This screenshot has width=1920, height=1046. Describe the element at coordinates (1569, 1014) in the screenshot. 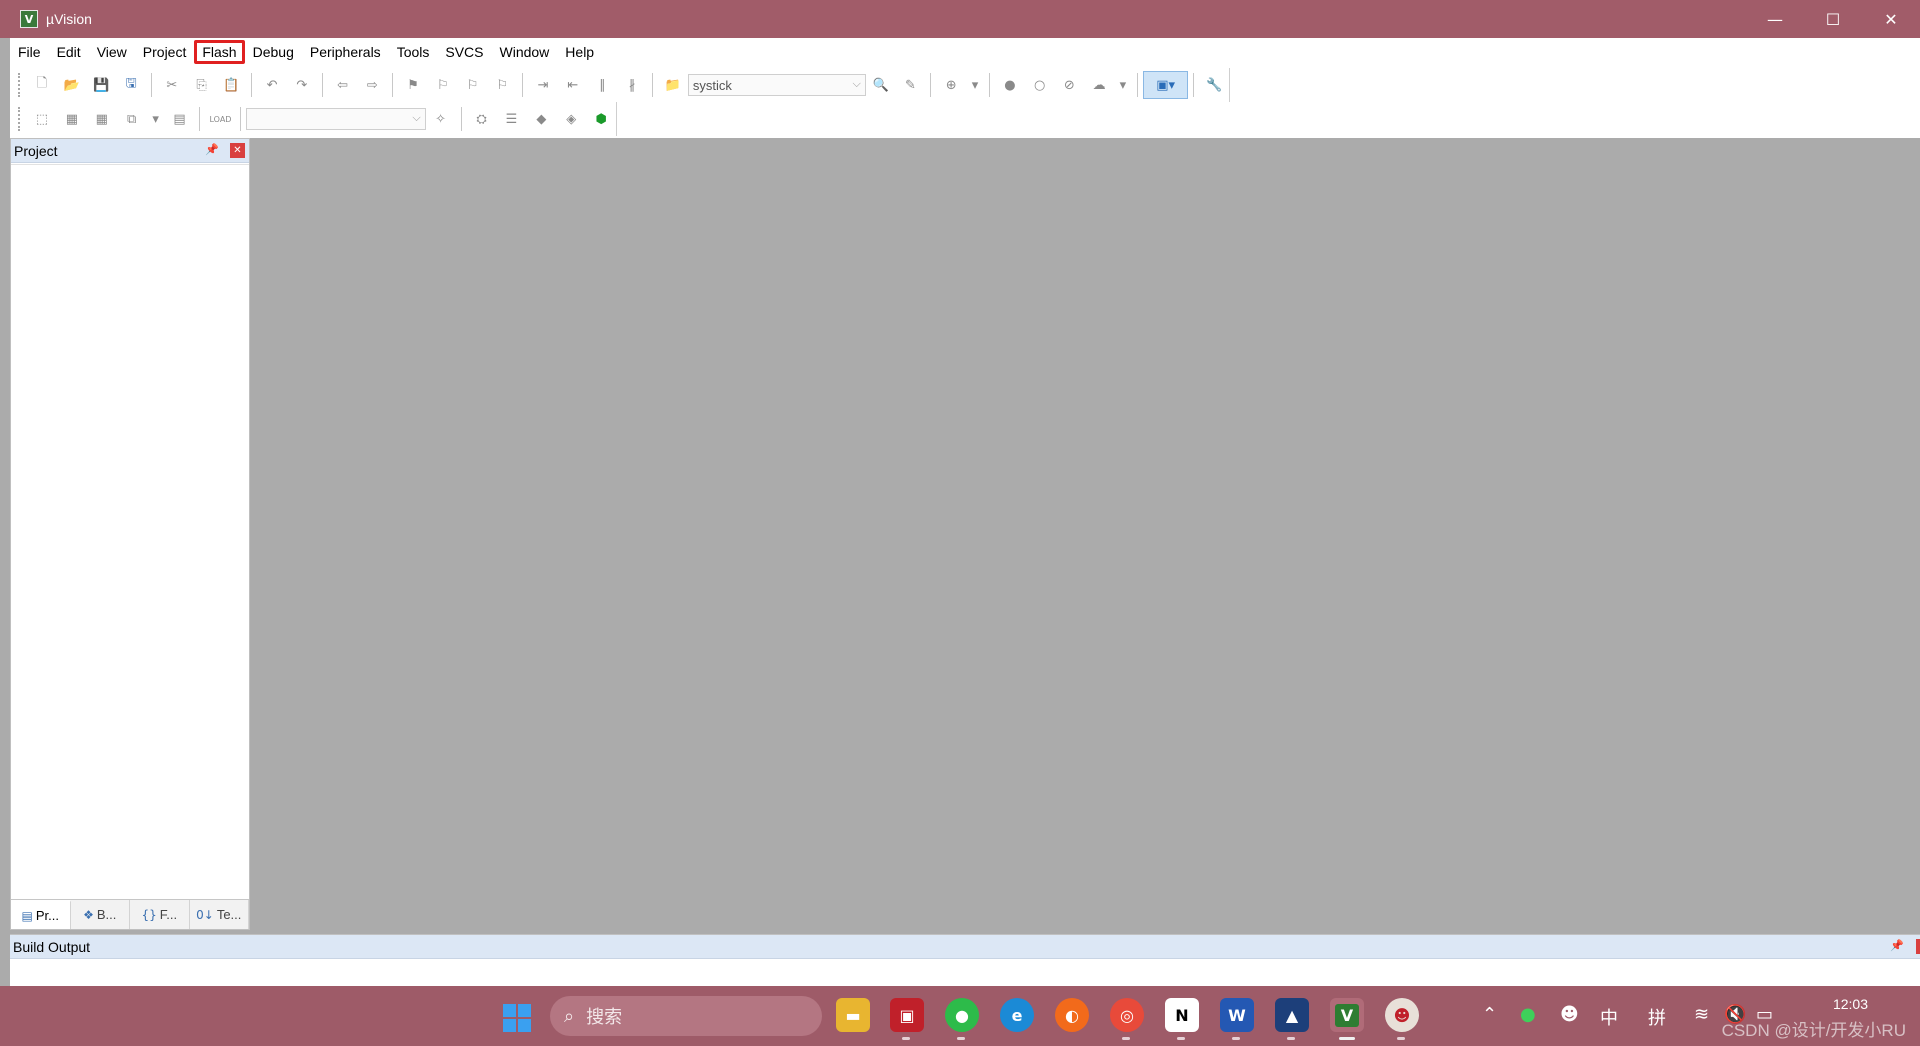

I see `qq-tray-icon: ☻` at that location.